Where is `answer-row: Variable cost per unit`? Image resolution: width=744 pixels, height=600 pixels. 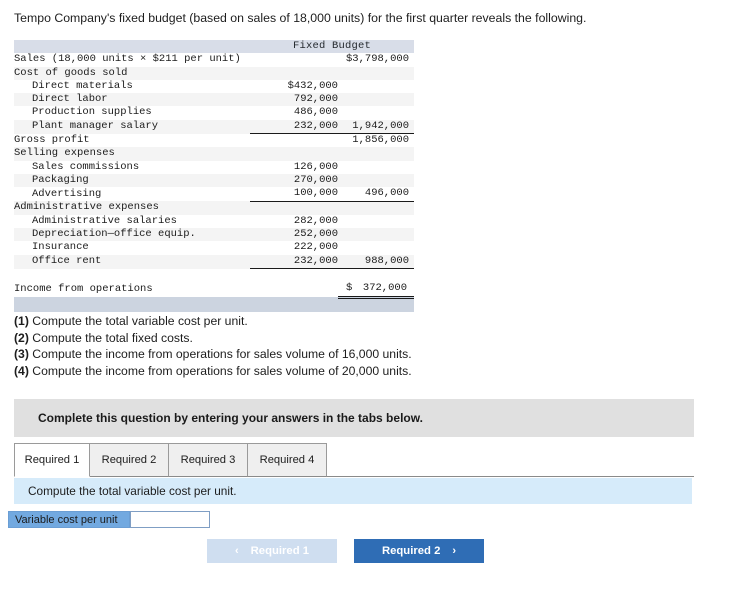 answer-row: Variable cost per unit is located at coordinates (109, 519).